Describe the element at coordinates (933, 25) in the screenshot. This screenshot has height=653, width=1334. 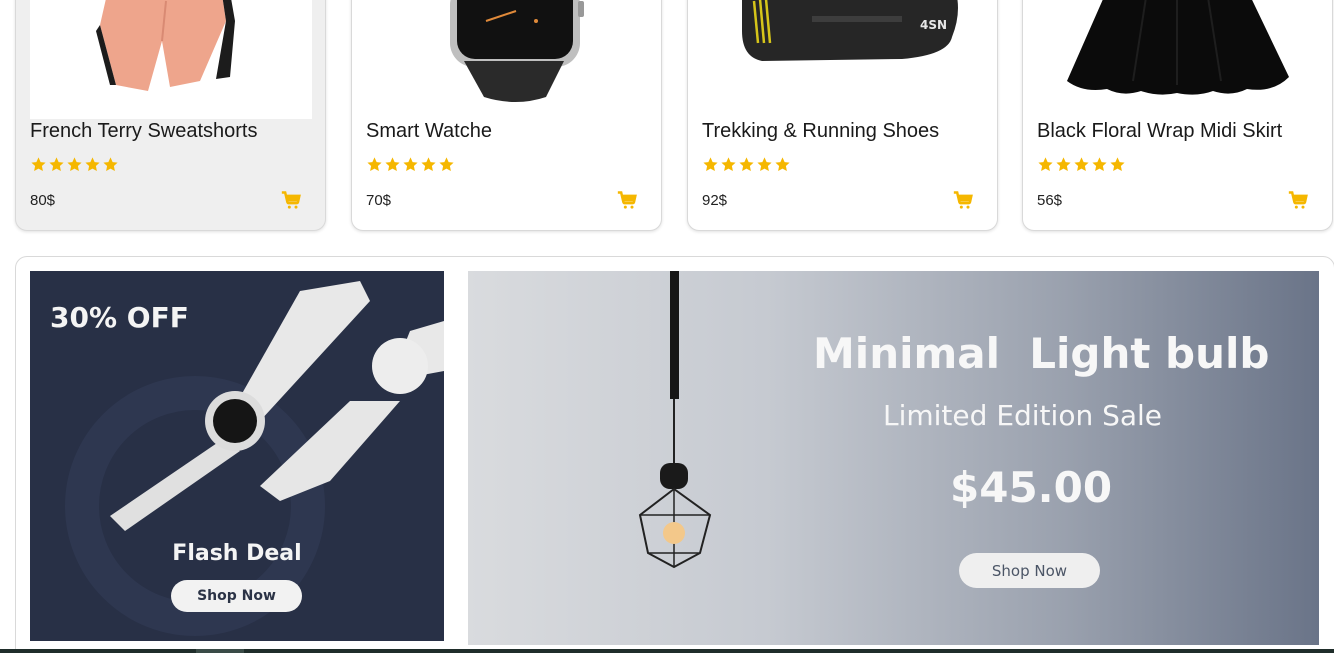
I see `svg-text: 4SN` at that location.